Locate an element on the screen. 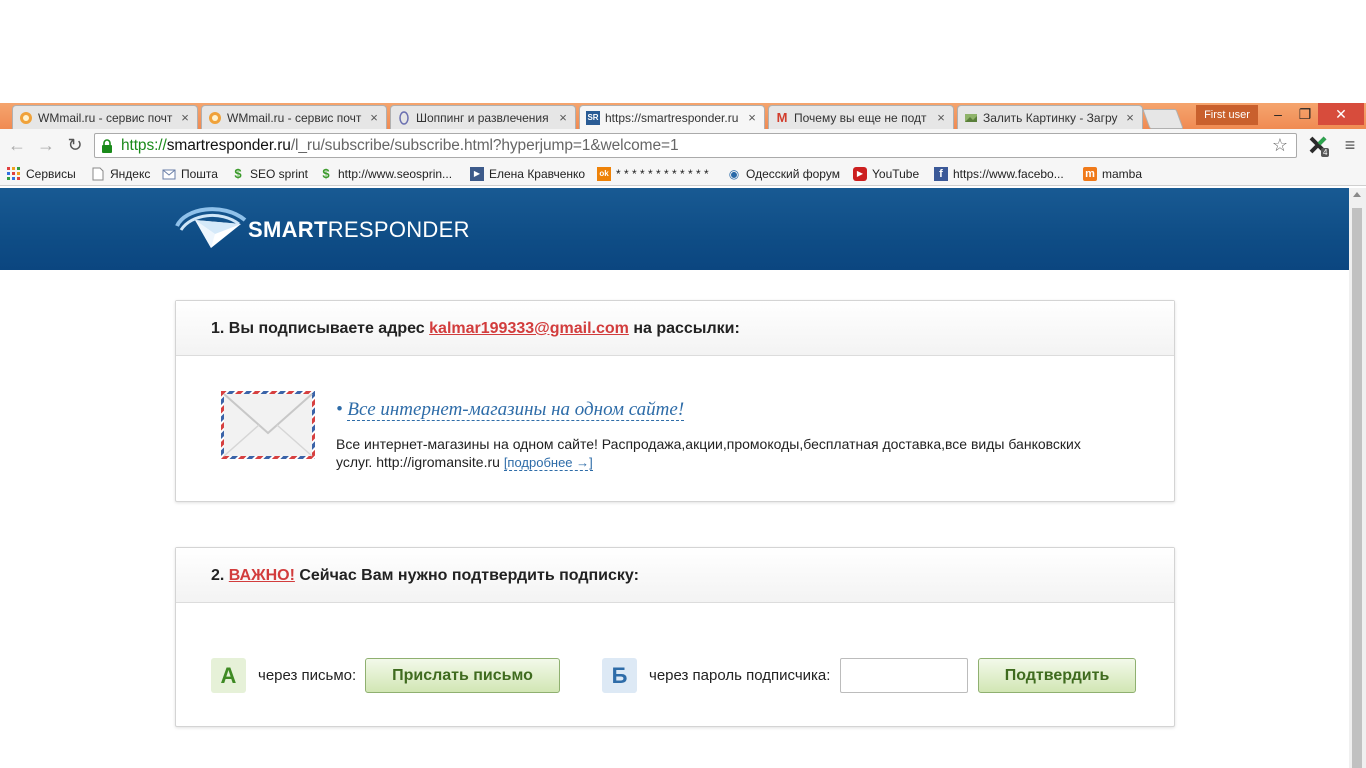  bookmark-youtube: ▶ YouTube is located at coordinates (886, 174).